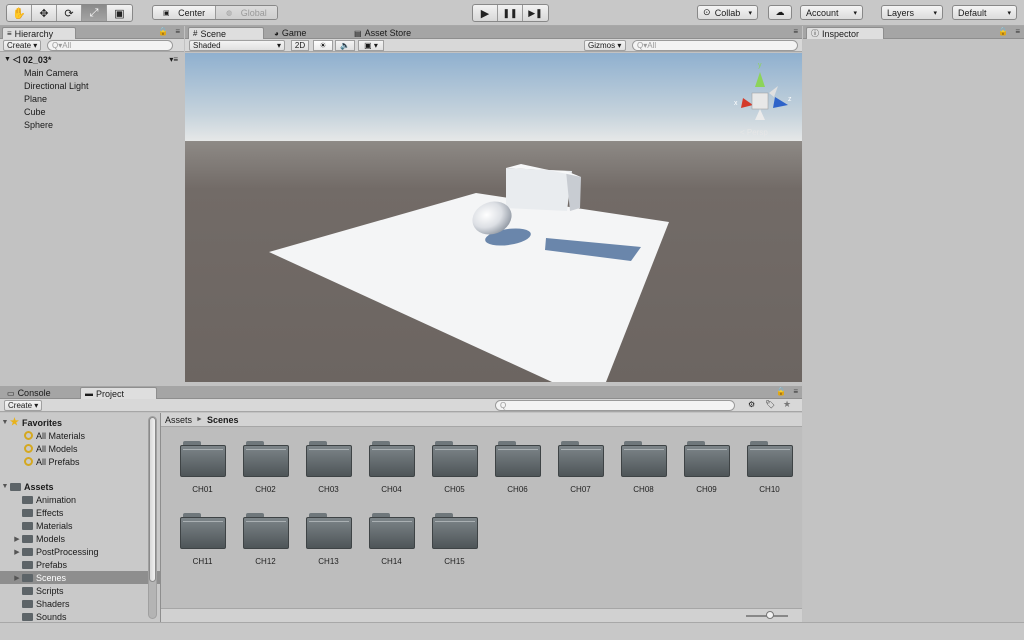 Image resolution: width=1024 pixels, height=640 pixels. What do you see at coordinates (769, 489) in the screenshot?
I see `folder-label: CH10` at bounding box center [769, 489].